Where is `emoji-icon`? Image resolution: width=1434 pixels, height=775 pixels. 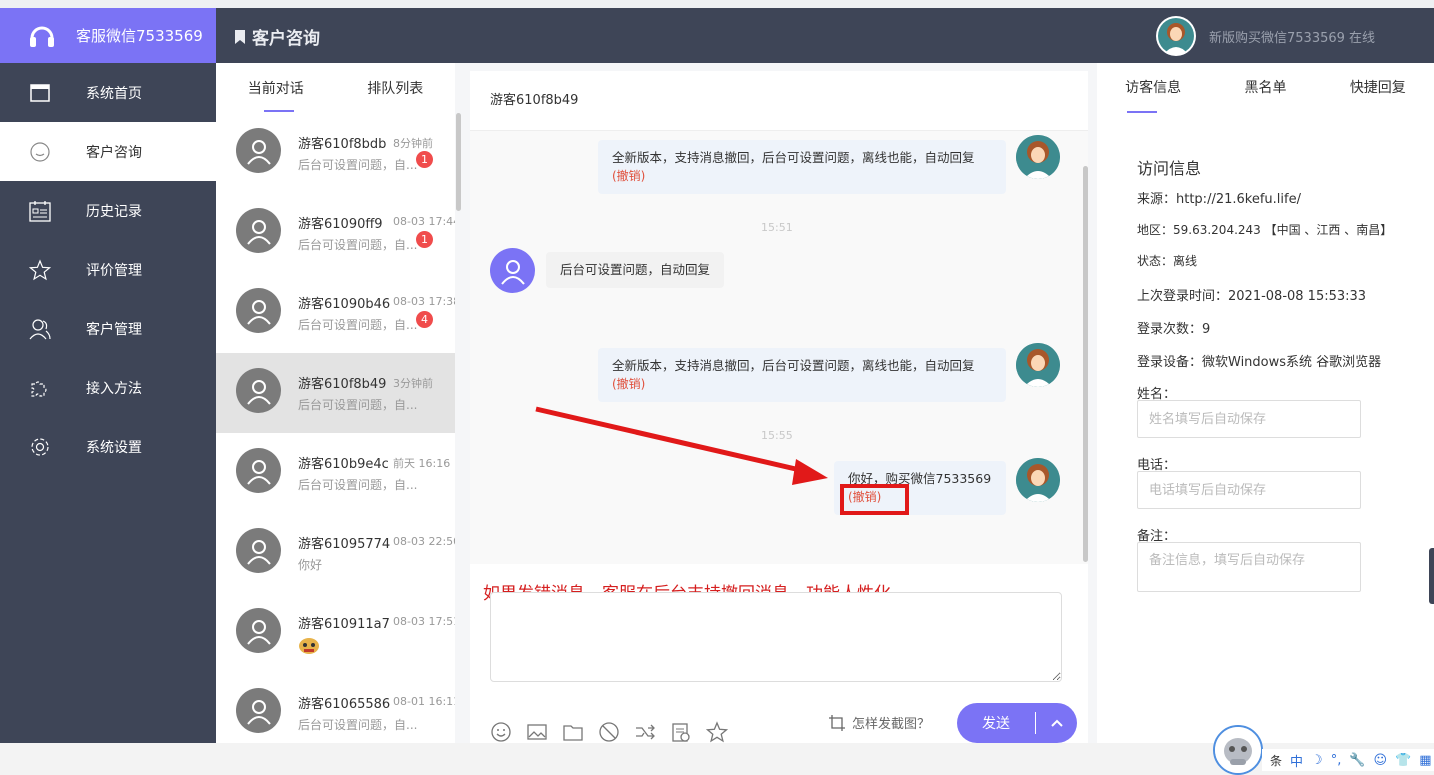
emoji-icon is located at coordinates (501, 732).